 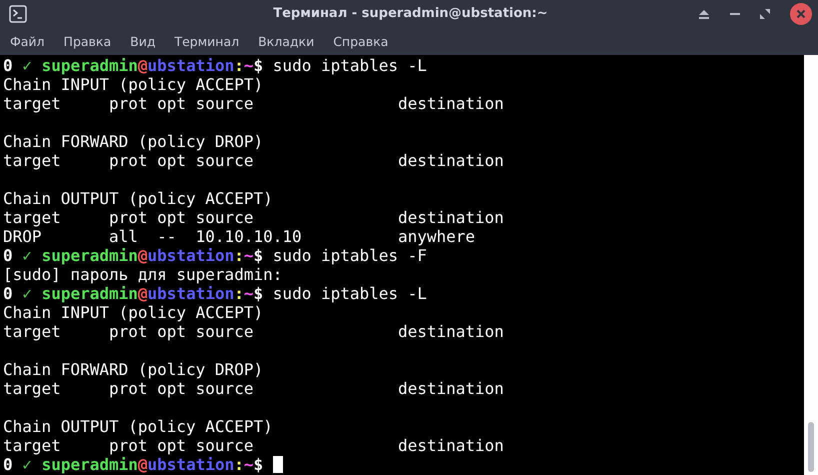 I want to click on menu-item: Терминал, so click(x=207, y=41).